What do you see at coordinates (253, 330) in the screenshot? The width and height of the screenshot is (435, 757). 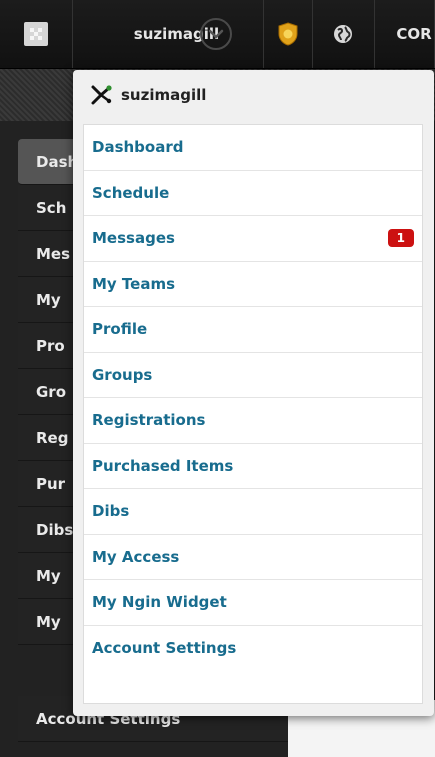 I see `menu-item-profile: Profile` at bounding box center [253, 330].